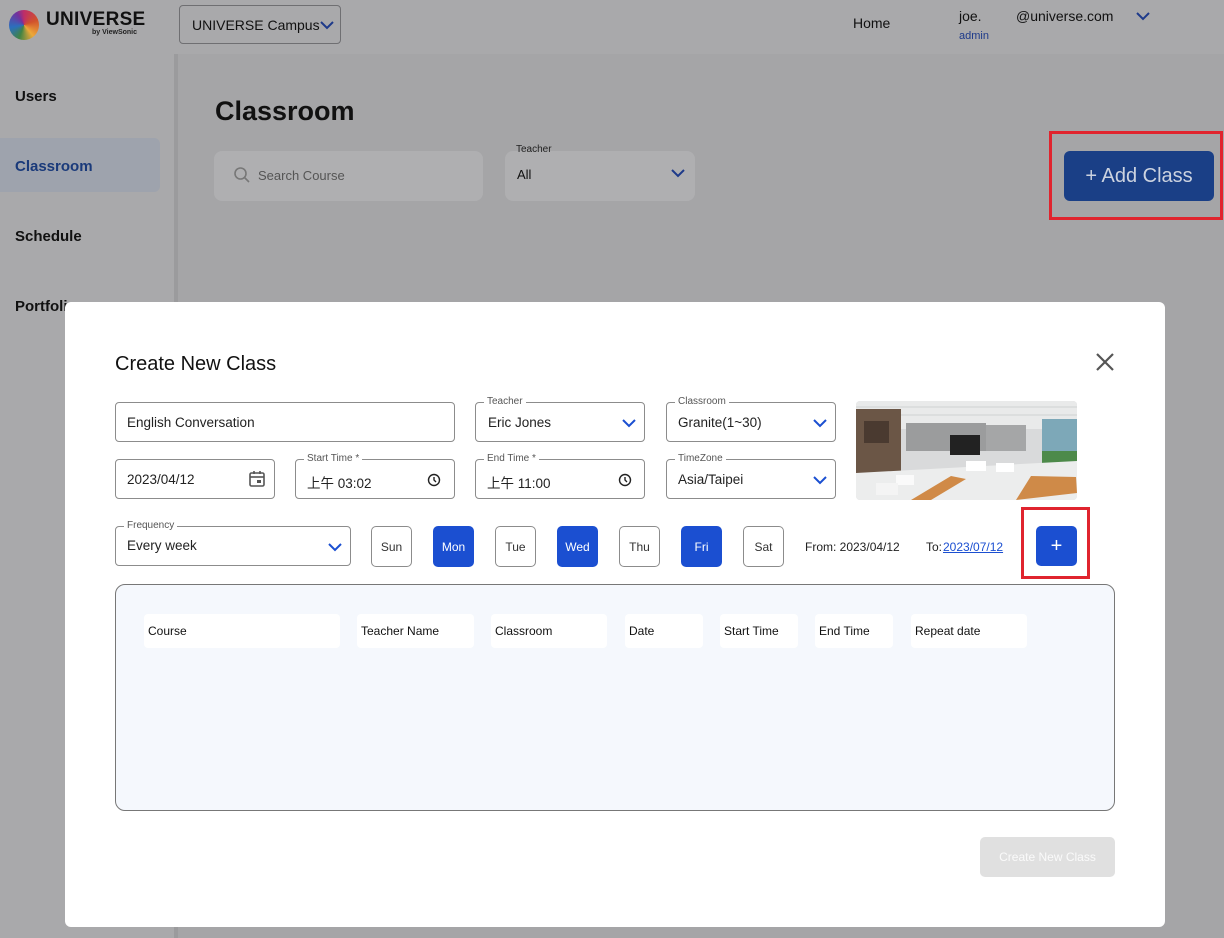 The width and height of the screenshot is (1224, 938). What do you see at coordinates (534, 149) in the screenshot?
I see `teacher-filter-label: Teacher` at bounding box center [534, 149].